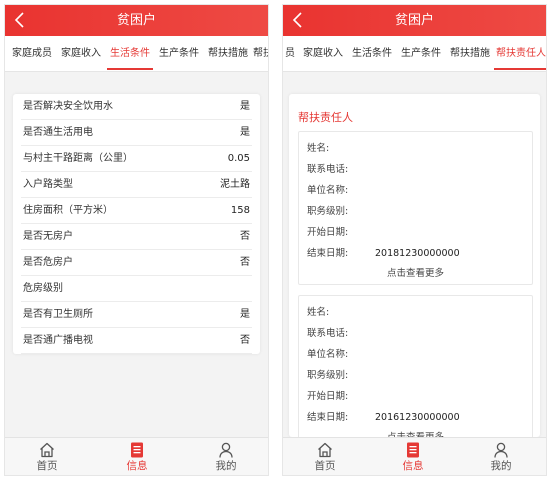 The height and width of the screenshot is (482, 552). Describe the element at coordinates (68, 106) in the screenshot. I see `condition-label: 是否解决安全饮用水` at that location.